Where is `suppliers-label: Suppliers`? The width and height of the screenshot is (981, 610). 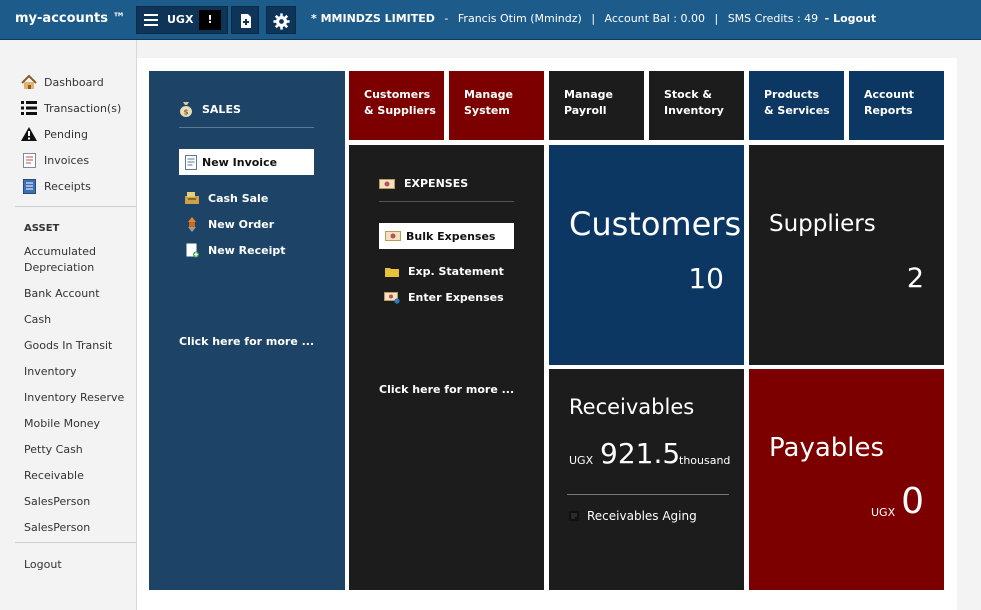
suppliers-label: Suppliers is located at coordinates (822, 224).